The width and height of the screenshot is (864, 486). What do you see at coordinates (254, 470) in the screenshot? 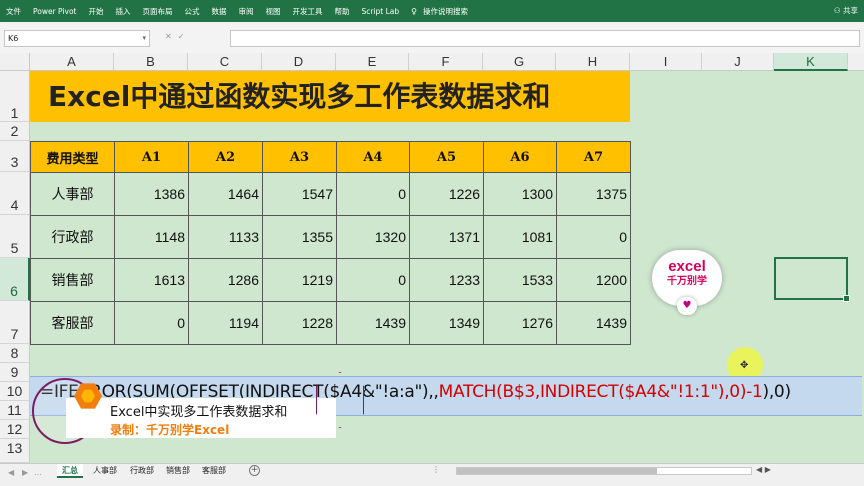
I see `add-sheet-button: +` at bounding box center [254, 470].